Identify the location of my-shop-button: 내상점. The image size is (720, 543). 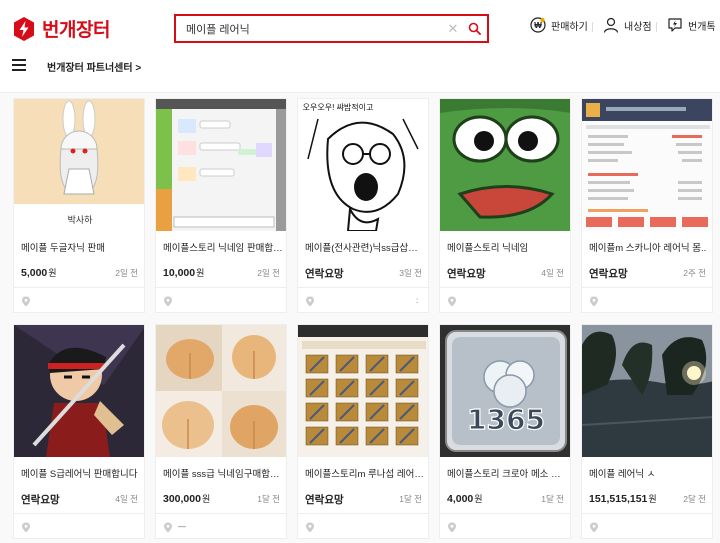
(627, 25).